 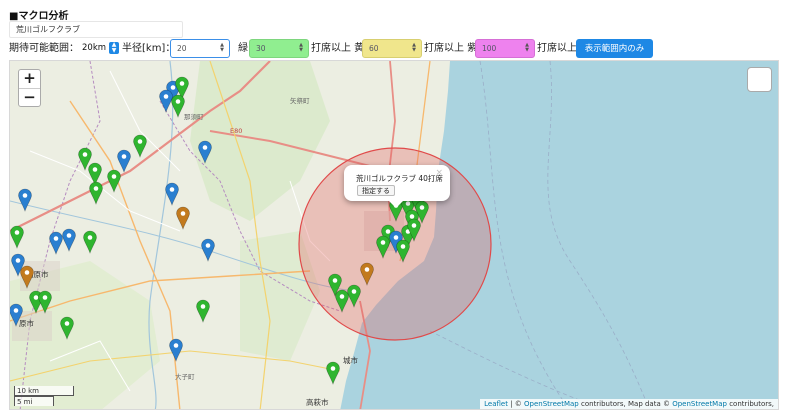 What do you see at coordinates (44, 48) in the screenshot?
I see `range-label: 期待可能範囲：` at bounding box center [44, 48].